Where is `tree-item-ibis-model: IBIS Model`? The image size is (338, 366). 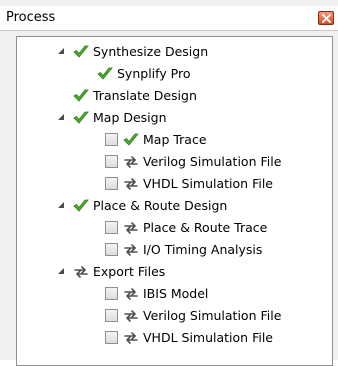 tree-item-ibis-model: IBIS Model is located at coordinates (172, 294).